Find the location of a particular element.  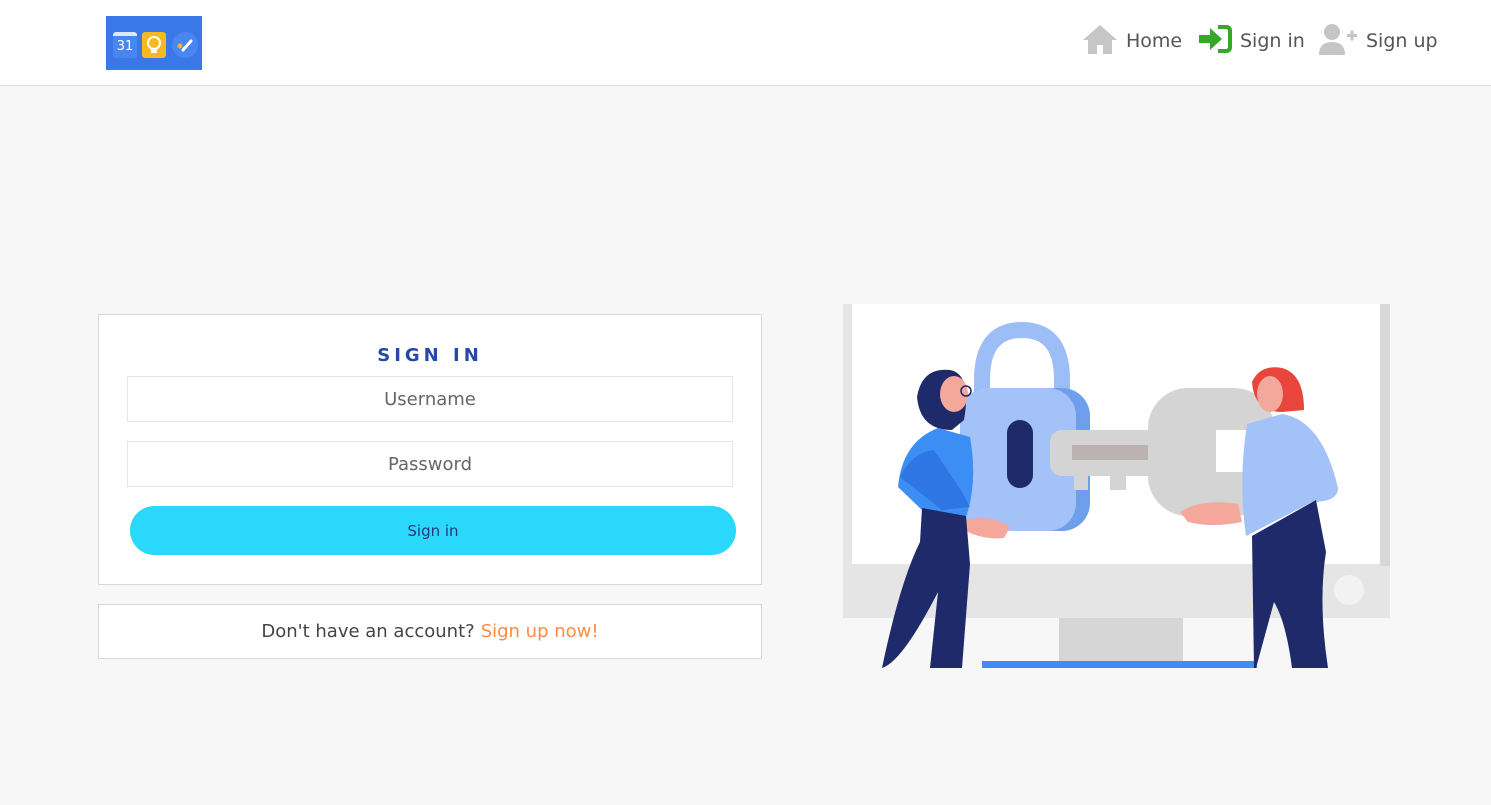

sign-up-prompt-text: Don't have an account? is located at coordinates (368, 631).